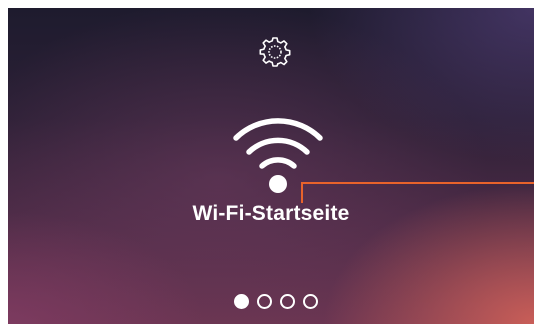 Image resolution: width=534 pixels, height=324 pixels. I want to click on gear-icon, so click(275, 52).